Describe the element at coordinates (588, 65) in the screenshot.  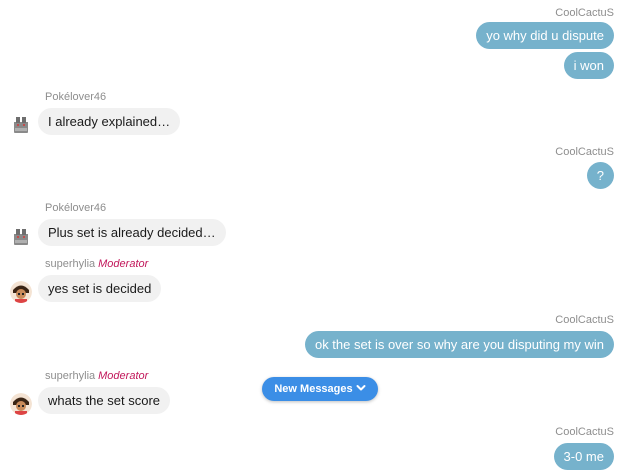
I see `message-bubble: i won` at that location.